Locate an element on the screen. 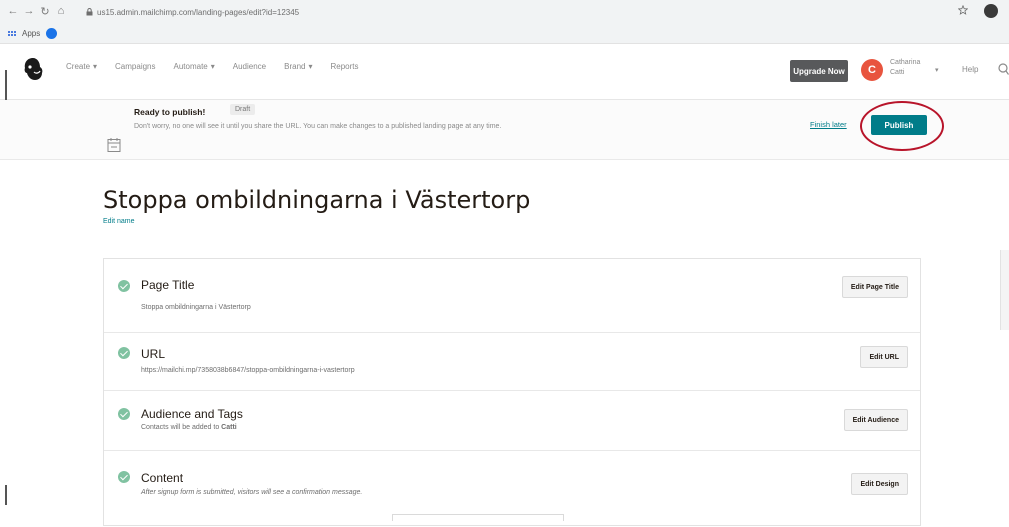 This screenshot has width=1009, height=527. avatar: C is located at coordinates (872, 70).